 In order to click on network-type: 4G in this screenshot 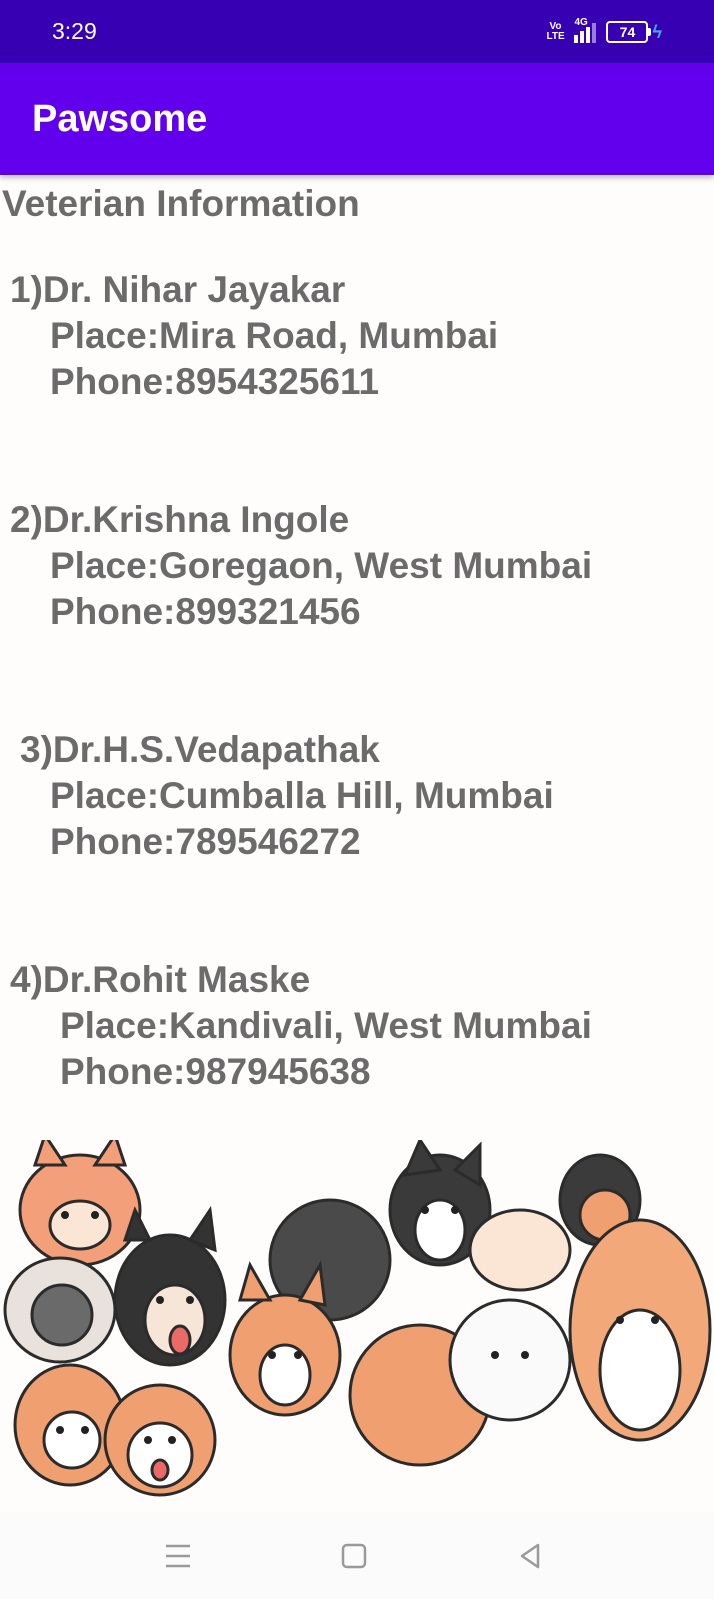, I will do `click(581, 22)`.